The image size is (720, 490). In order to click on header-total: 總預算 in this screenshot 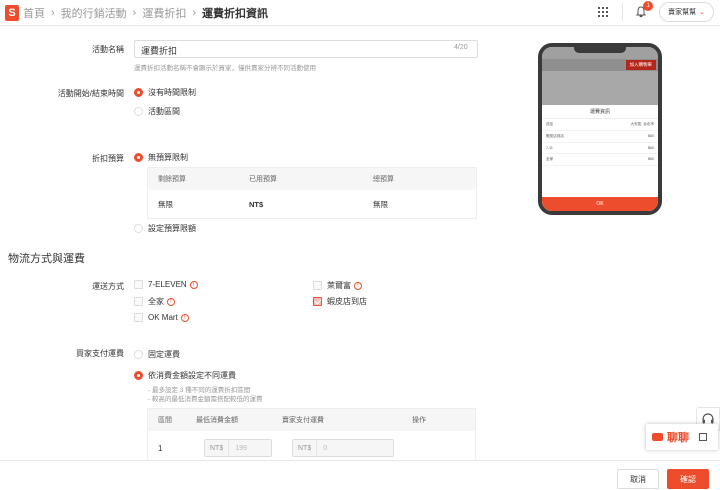, I will do `click(383, 179)`.